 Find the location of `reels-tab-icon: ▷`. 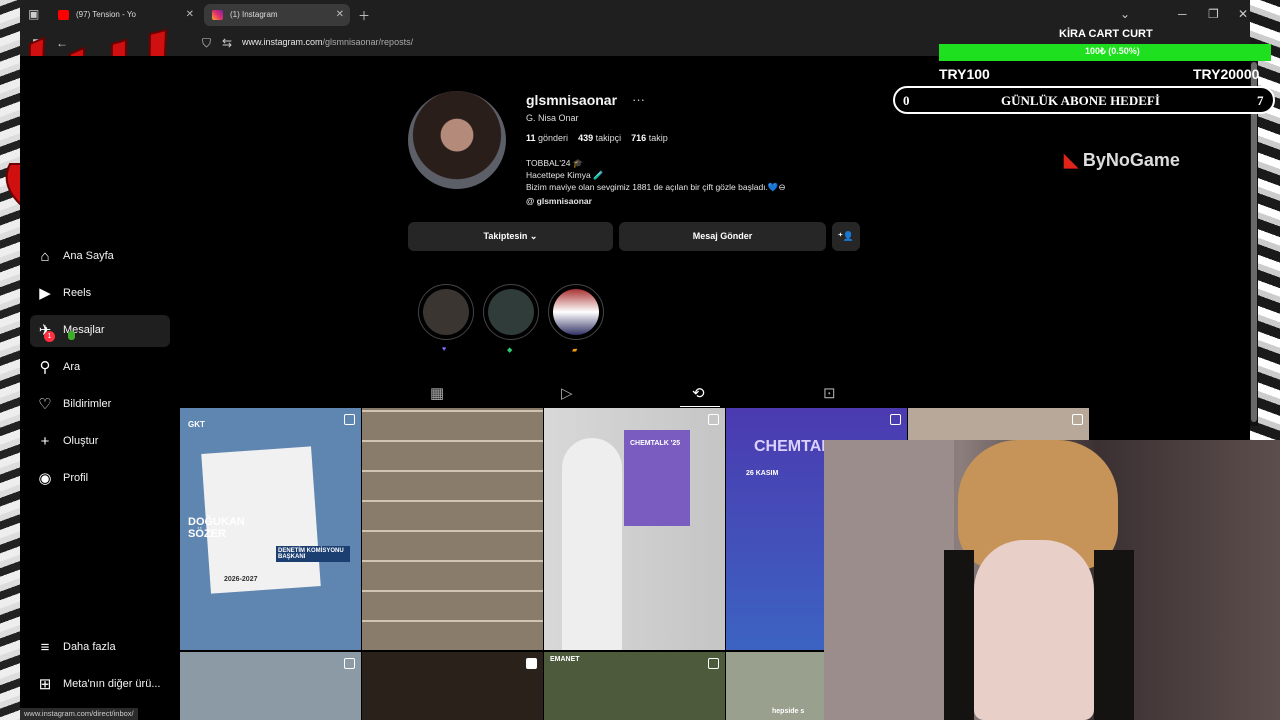

reels-tab-icon: ▷ is located at coordinates (567, 393).